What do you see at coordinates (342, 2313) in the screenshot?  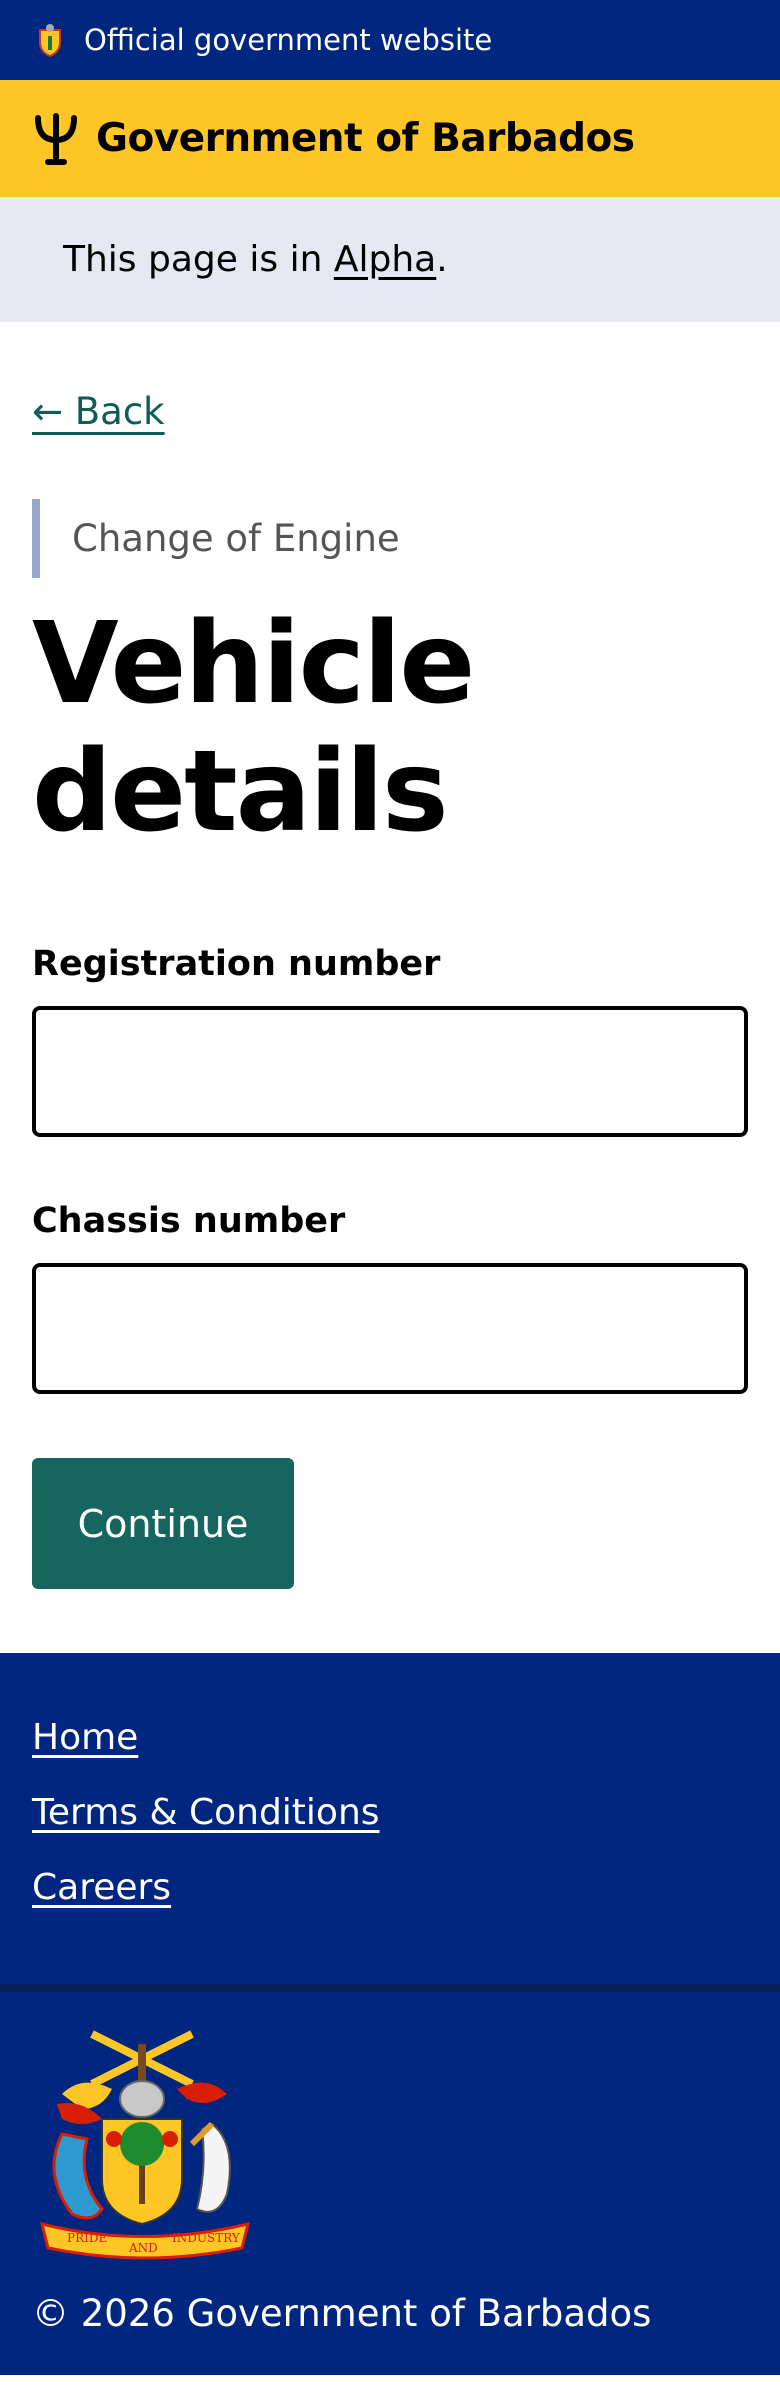 I see `copyright-text: © 2026 Government of Barbados` at bounding box center [342, 2313].